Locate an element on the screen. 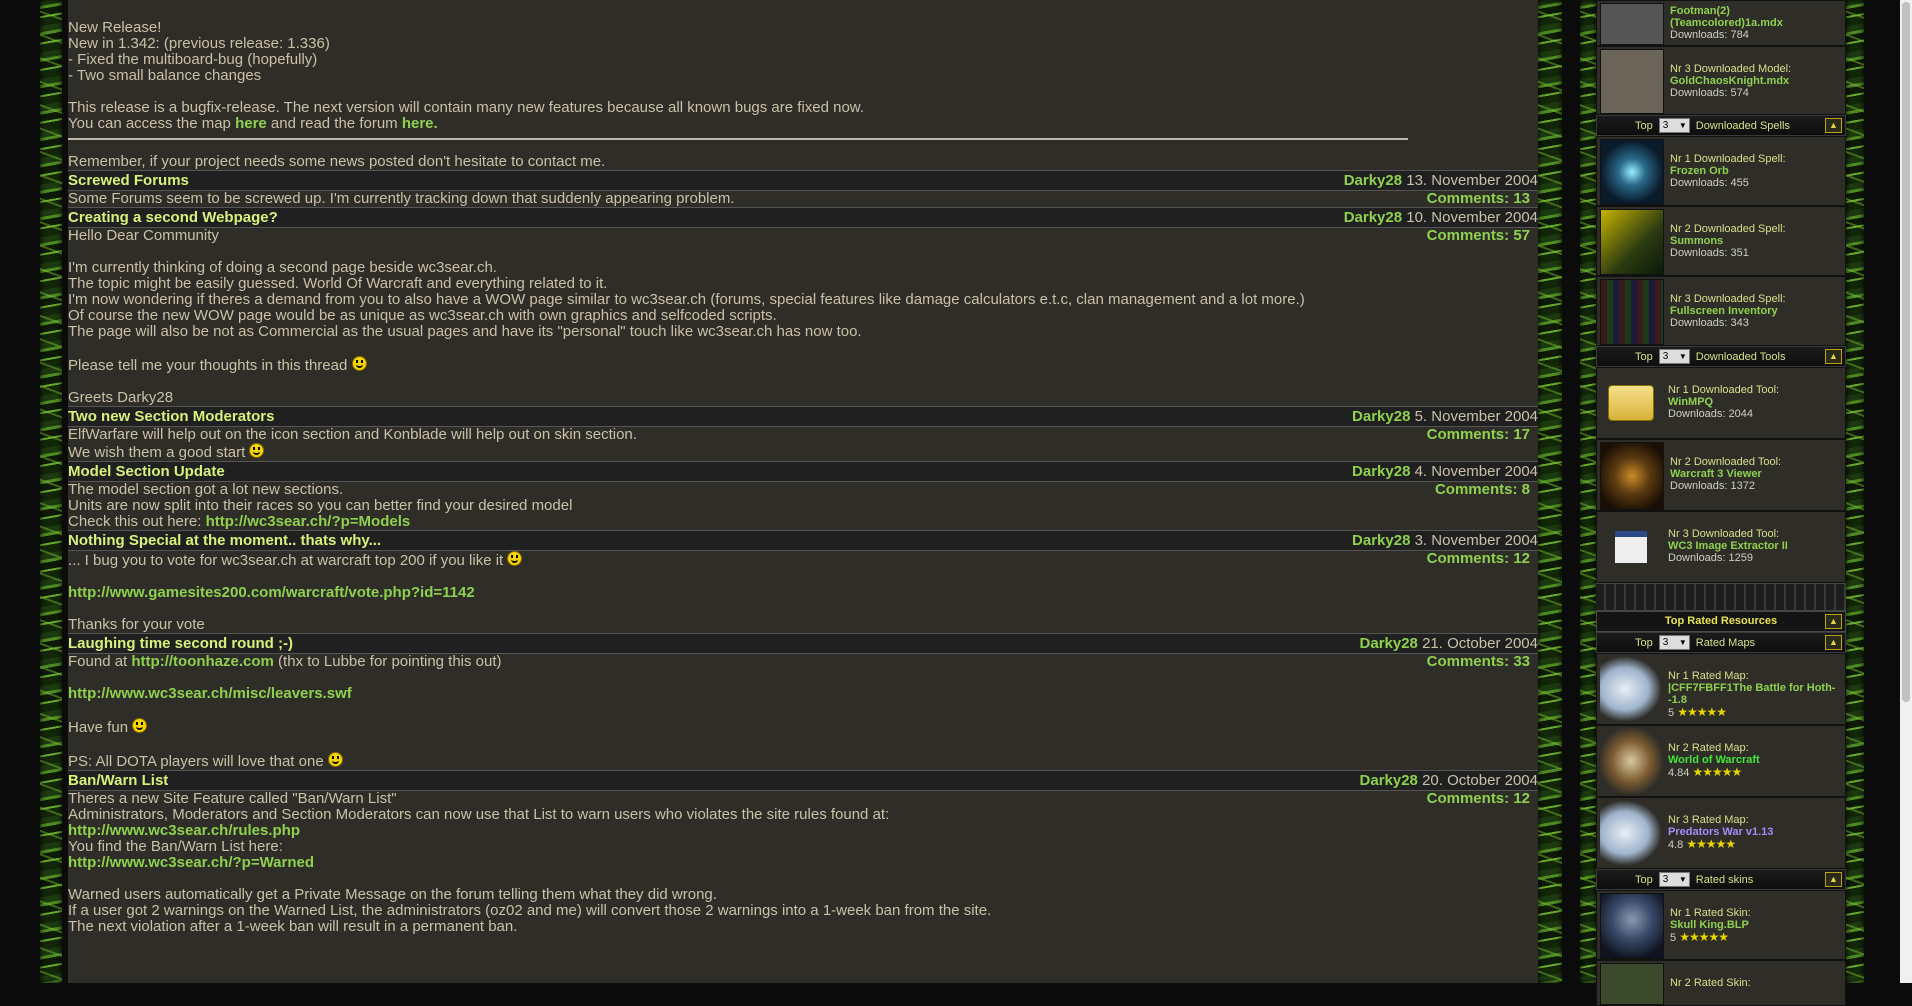 Image resolution: width=1912 pixels, height=1006 pixels. post-date: 10. November 2004 is located at coordinates (1472, 217).